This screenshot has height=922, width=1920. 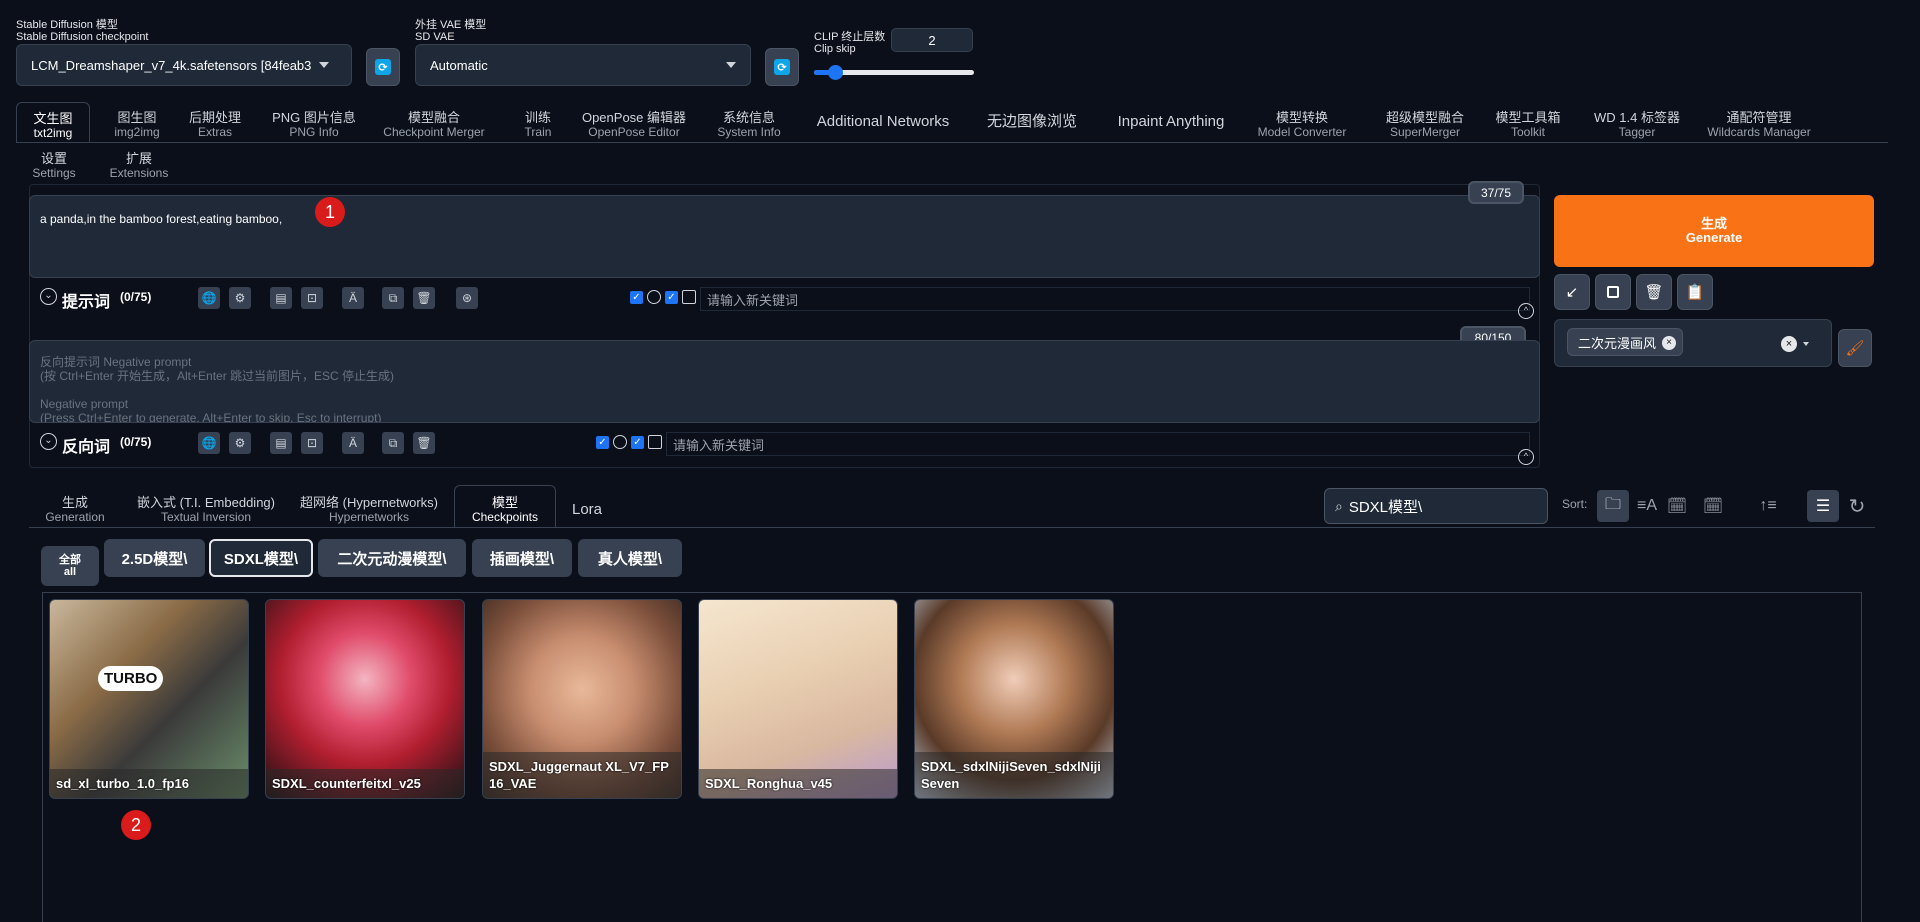 I want to click on sort-date-modified-icon: 🗓, so click(x=1713, y=506).